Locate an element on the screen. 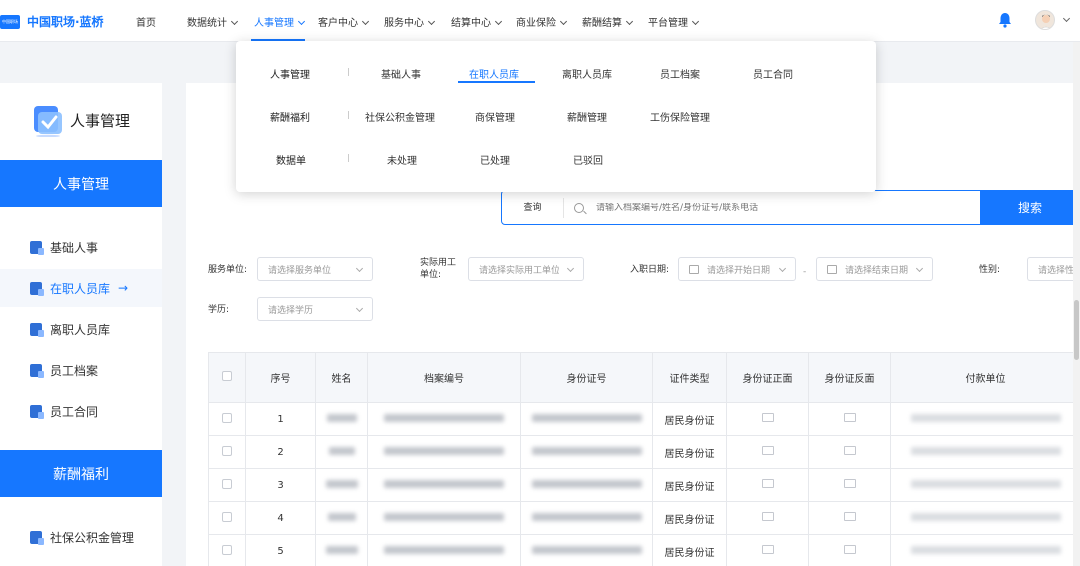  nav-service-center: 服务中心 is located at coordinates (410, 21).